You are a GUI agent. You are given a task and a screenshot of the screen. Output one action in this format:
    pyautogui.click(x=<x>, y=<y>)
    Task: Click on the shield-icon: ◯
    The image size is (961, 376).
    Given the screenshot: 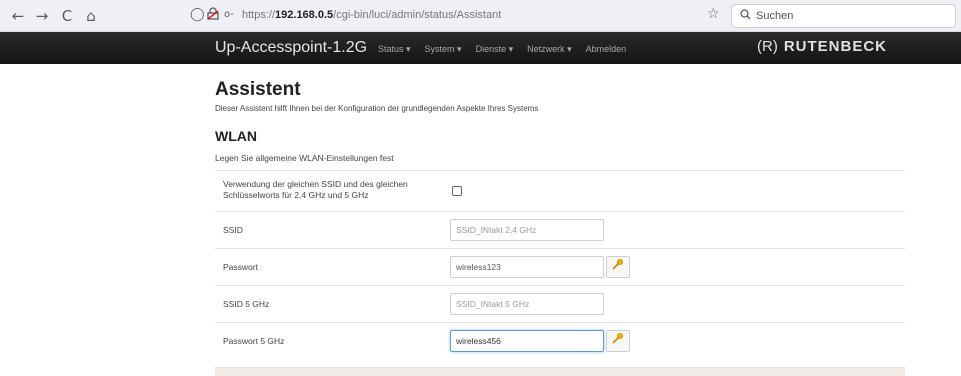 What is the action you would take?
    pyautogui.click(x=197, y=14)
    